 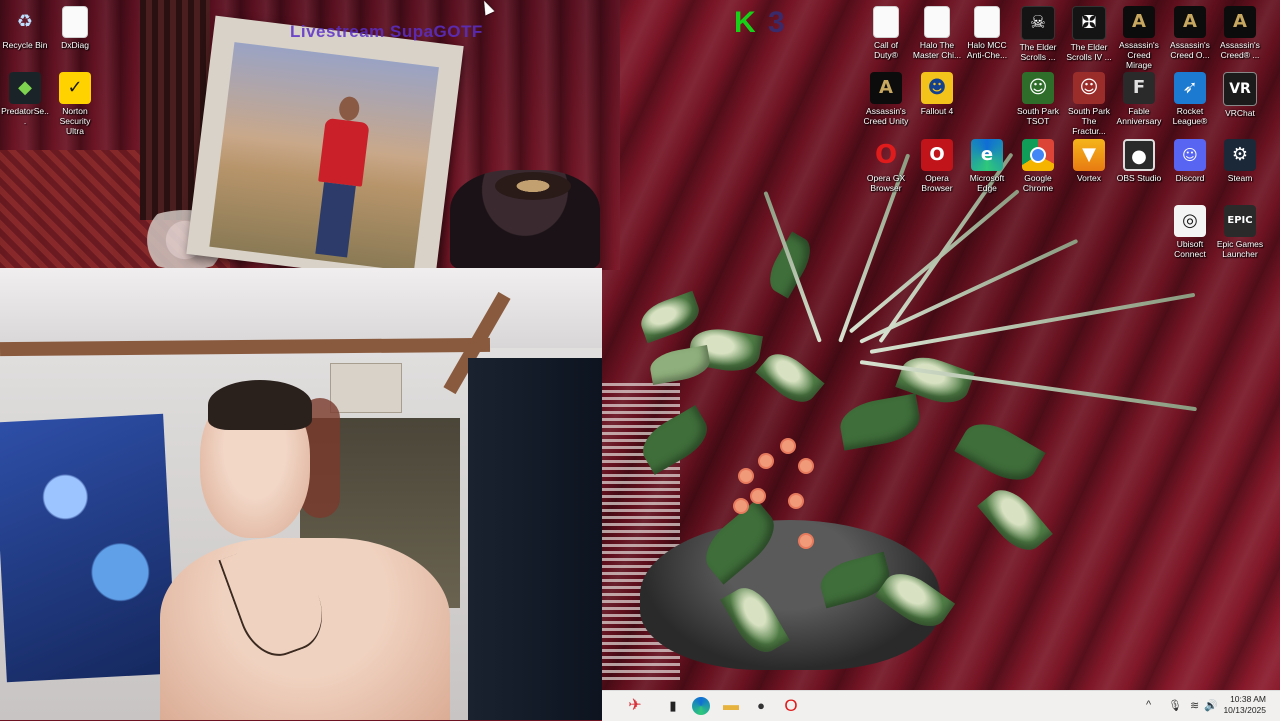 What do you see at coordinates (340, 176) in the screenshot?
I see `framed-person` at bounding box center [340, 176].